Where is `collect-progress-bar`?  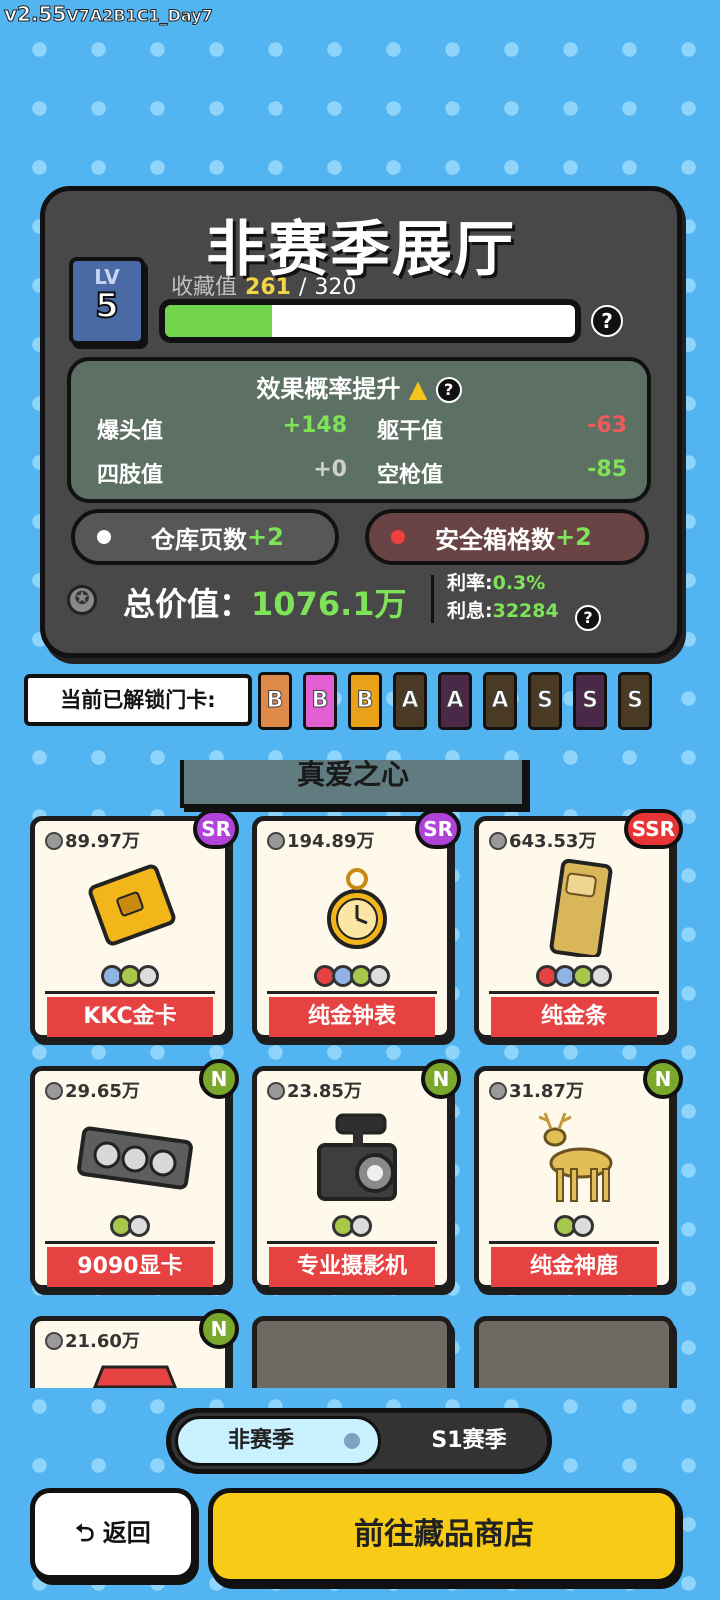 collect-progress-bar is located at coordinates (370, 321).